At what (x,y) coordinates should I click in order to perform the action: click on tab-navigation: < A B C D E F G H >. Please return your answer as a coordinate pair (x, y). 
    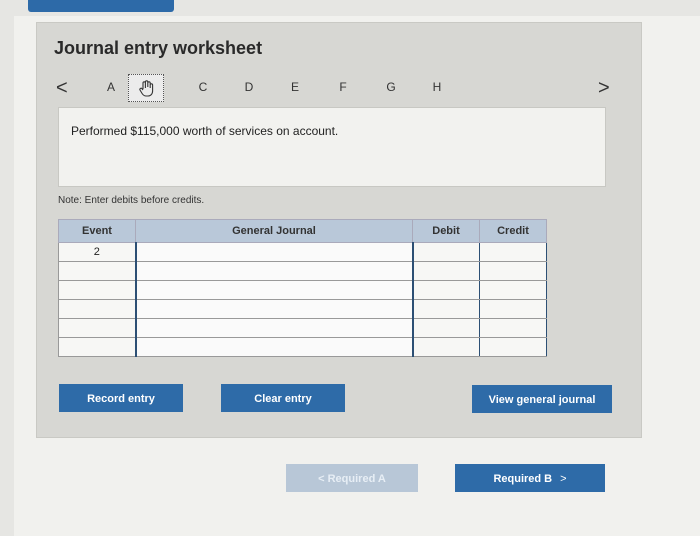
    Looking at the image, I should click on (336, 88).